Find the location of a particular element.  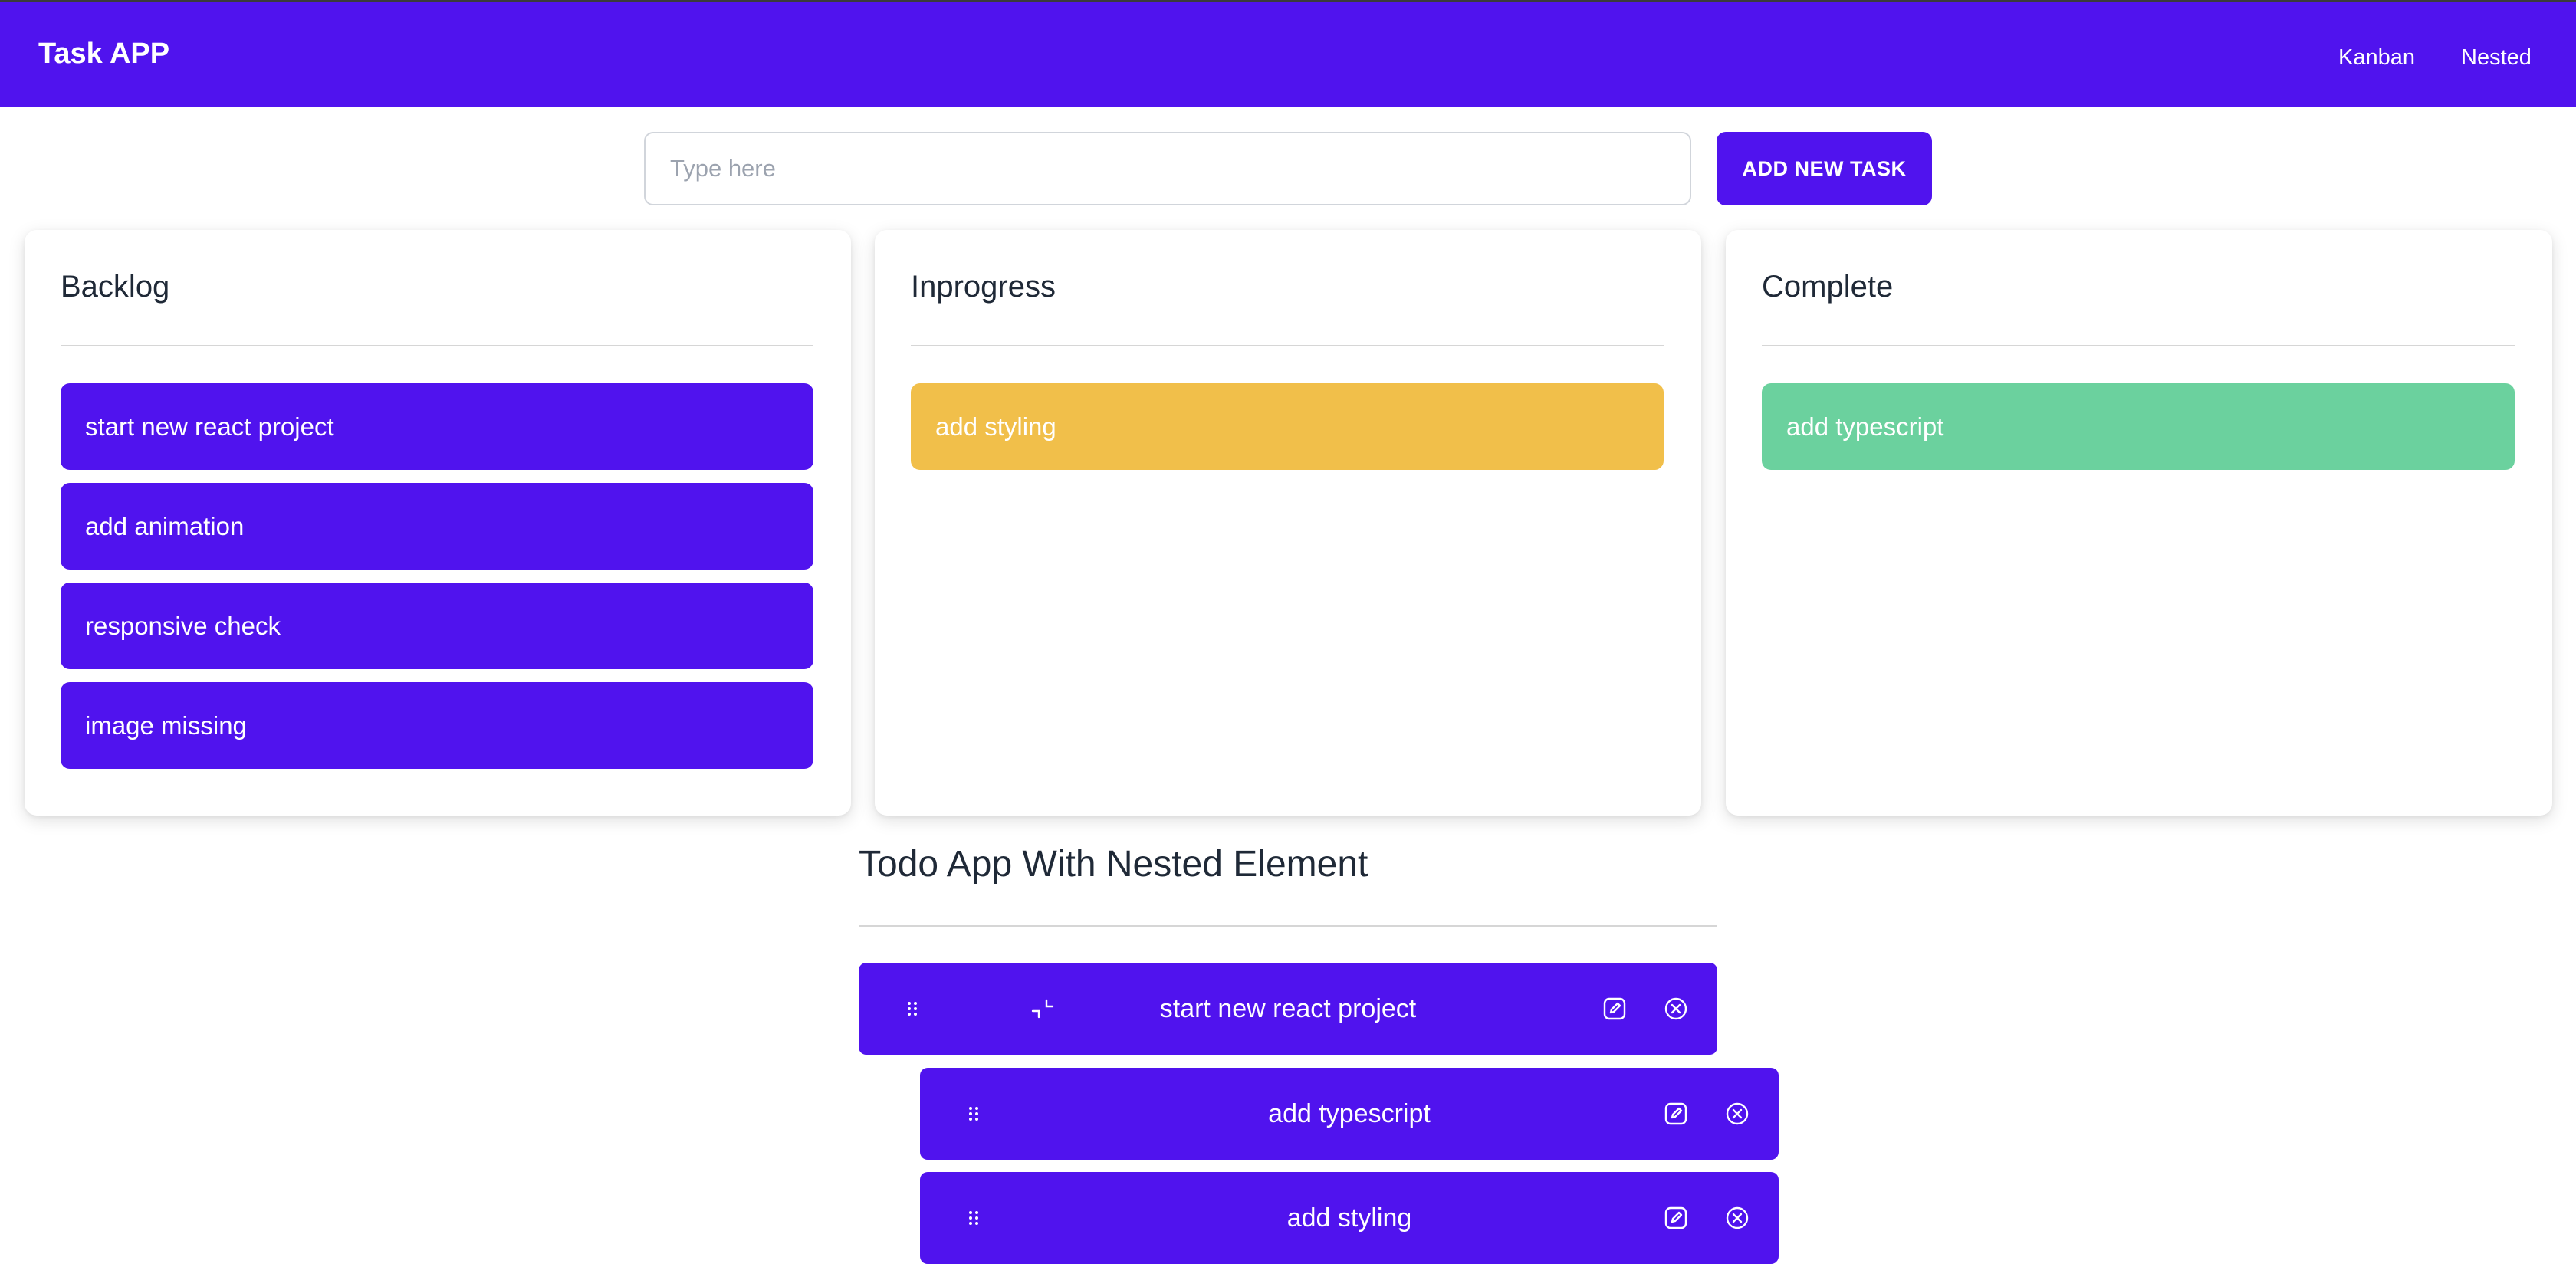

task-card: add animation is located at coordinates (437, 526).